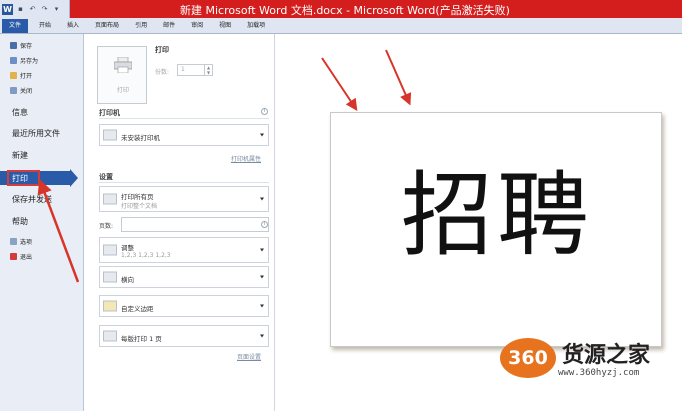  What do you see at coordinates (109, 113) in the screenshot?
I see `printer-section-title: 打印机` at bounding box center [109, 113].